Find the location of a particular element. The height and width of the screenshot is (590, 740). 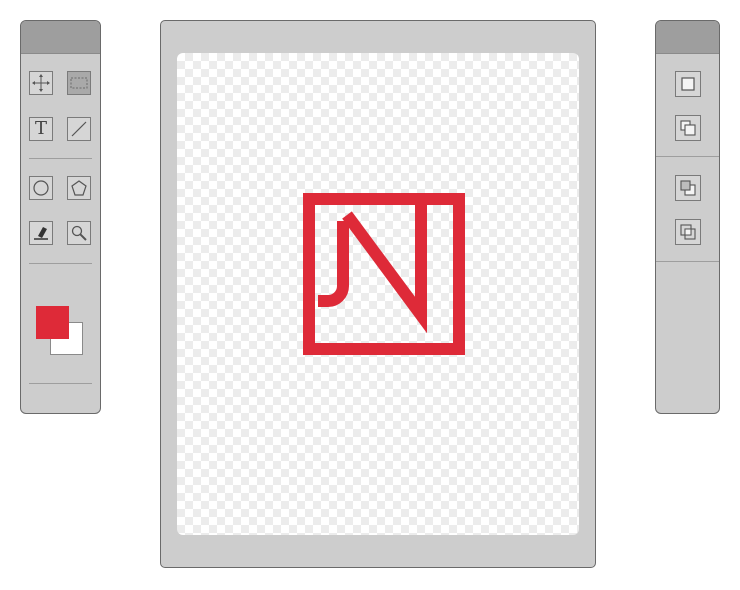

marquee-tool-button is located at coordinates (79, 83).